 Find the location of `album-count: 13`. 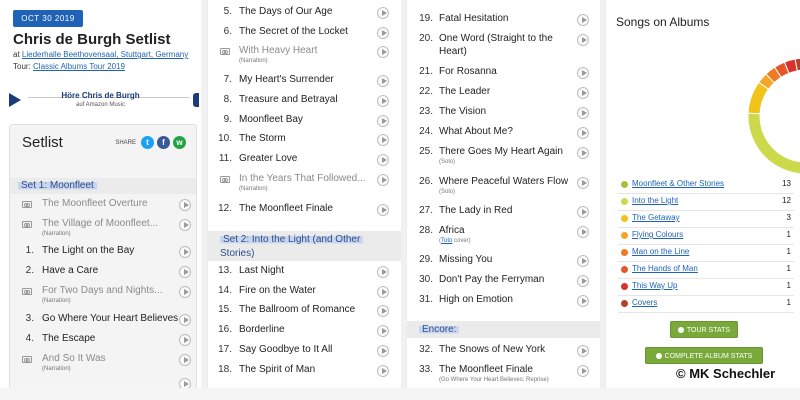

album-count: 13 is located at coordinates (786, 183).